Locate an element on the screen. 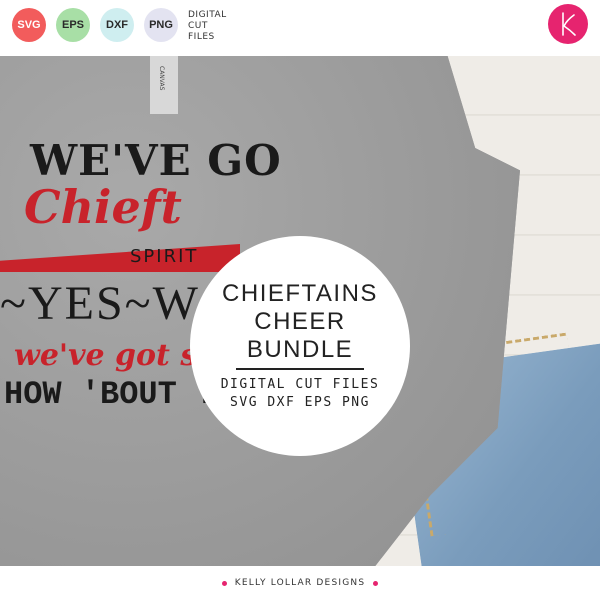 The height and width of the screenshot is (600, 600). shirt-line-wegot: we've got s is located at coordinates (106, 355).